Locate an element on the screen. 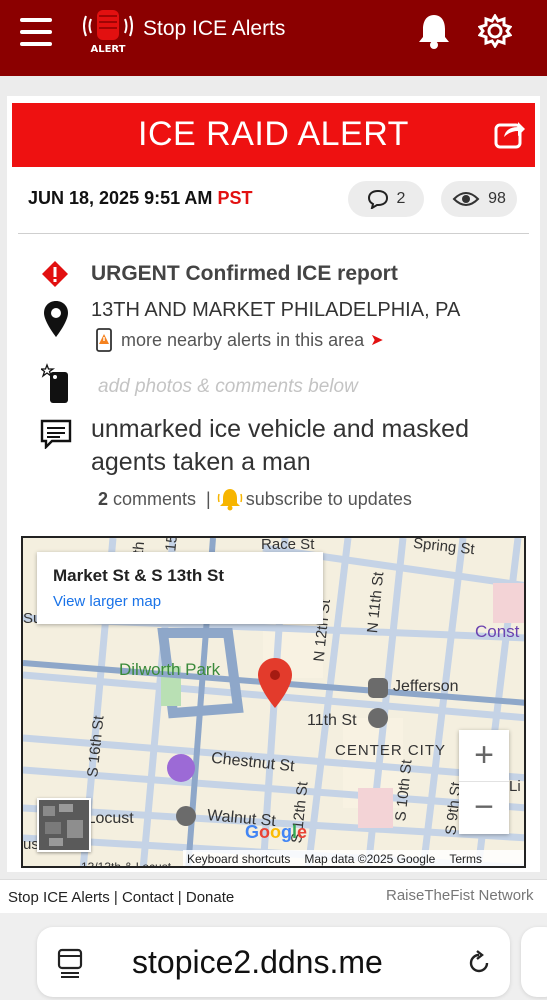  eye-icon is located at coordinates (466, 199).